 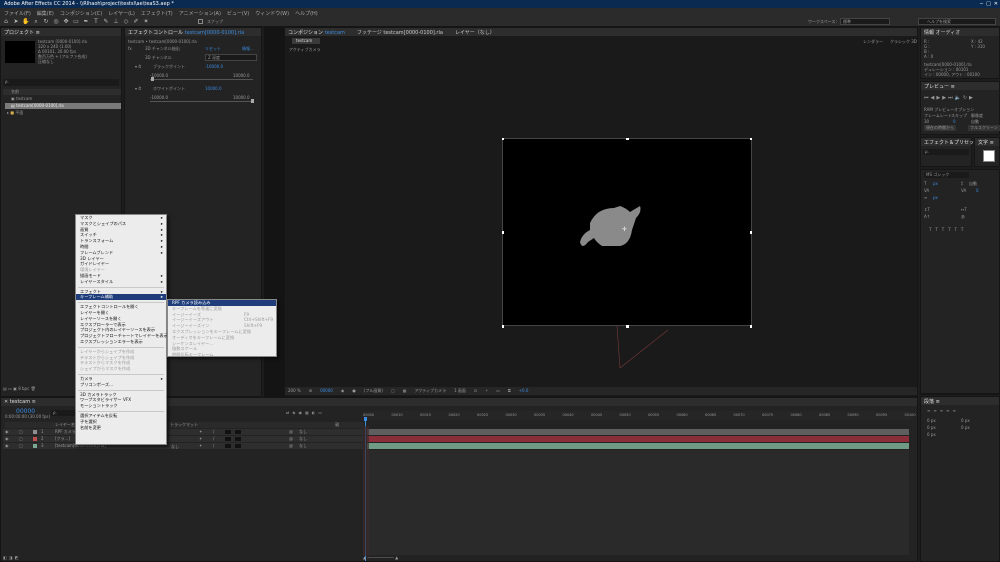 I want to click on context-menu-item: レイヤースタイル ▸, so click(x=121, y=282).